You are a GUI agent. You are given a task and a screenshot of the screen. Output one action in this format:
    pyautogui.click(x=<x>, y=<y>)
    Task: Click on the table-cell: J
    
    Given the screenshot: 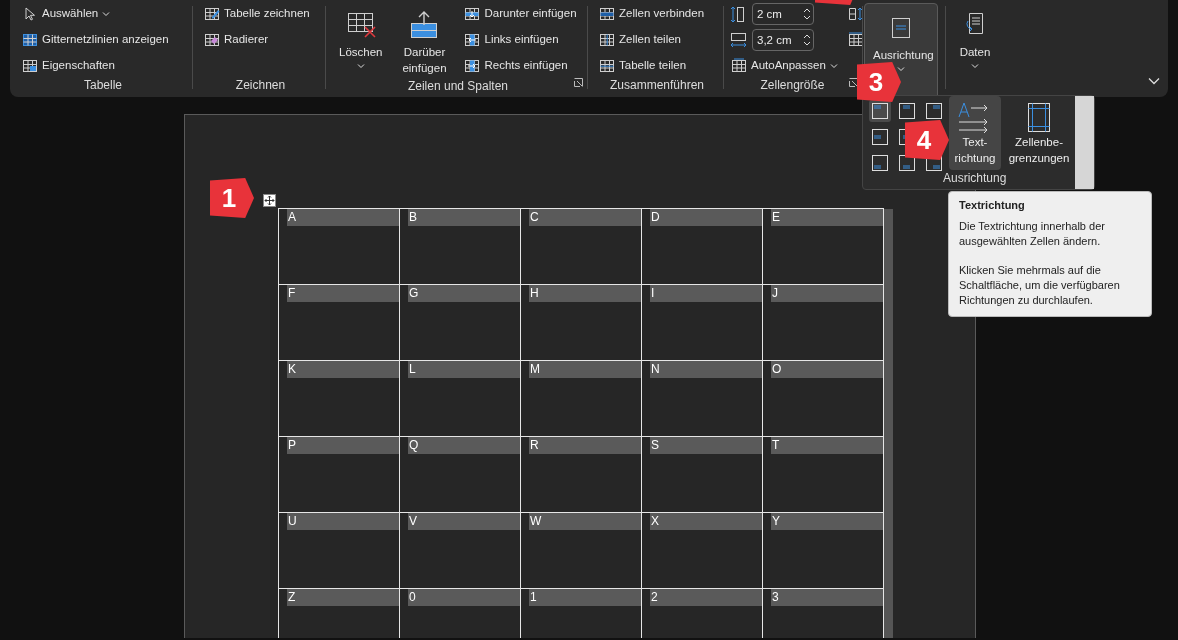 What is the action you would take?
    pyautogui.click(x=823, y=322)
    